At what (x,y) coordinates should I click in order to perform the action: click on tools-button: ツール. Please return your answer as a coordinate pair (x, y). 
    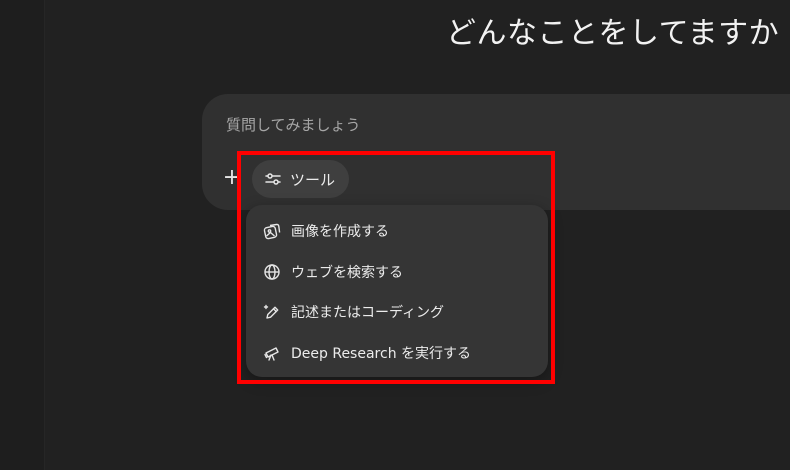
    Looking at the image, I should click on (301, 179).